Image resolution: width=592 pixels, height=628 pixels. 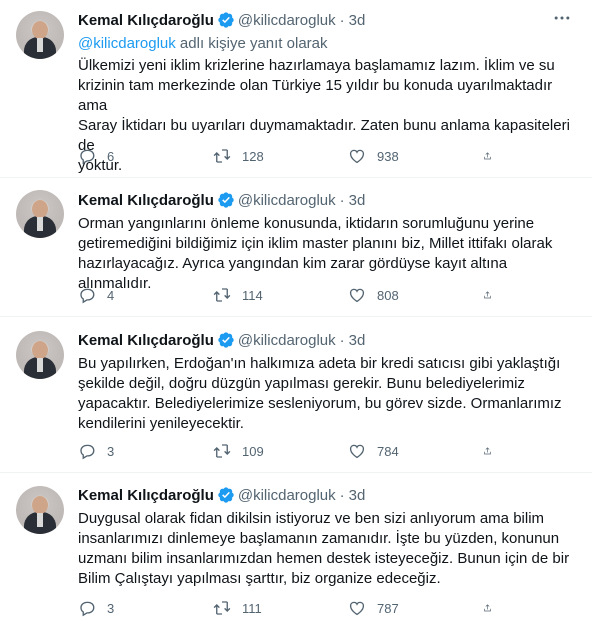 What do you see at coordinates (253, 451) in the screenshot?
I see `retweet-count: 109` at bounding box center [253, 451].